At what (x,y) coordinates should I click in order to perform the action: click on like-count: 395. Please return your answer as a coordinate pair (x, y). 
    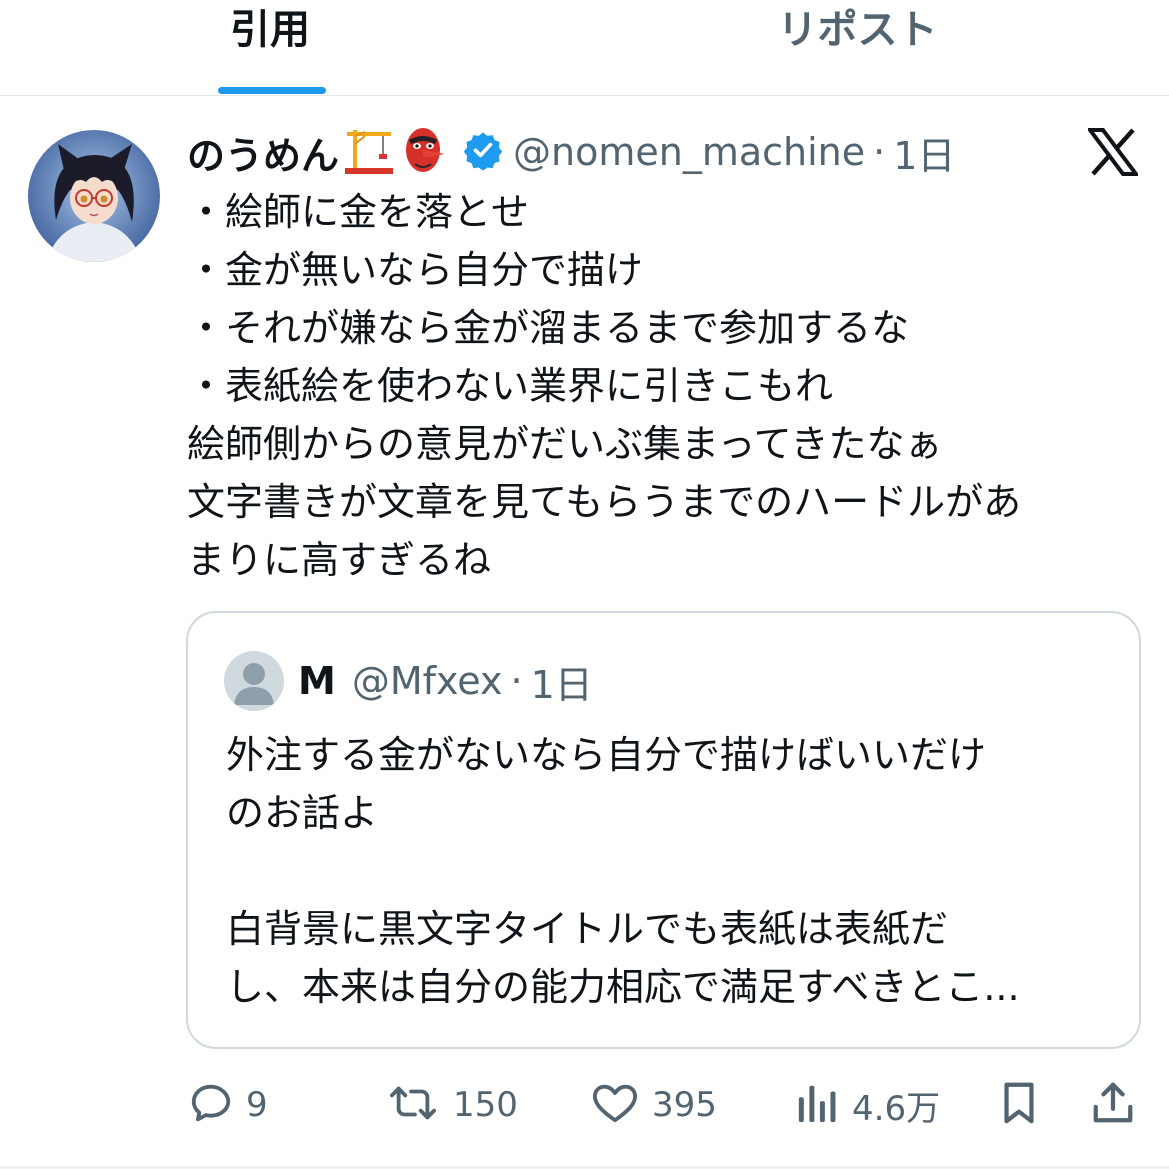
    Looking at the image, I should click on (684, 1105).